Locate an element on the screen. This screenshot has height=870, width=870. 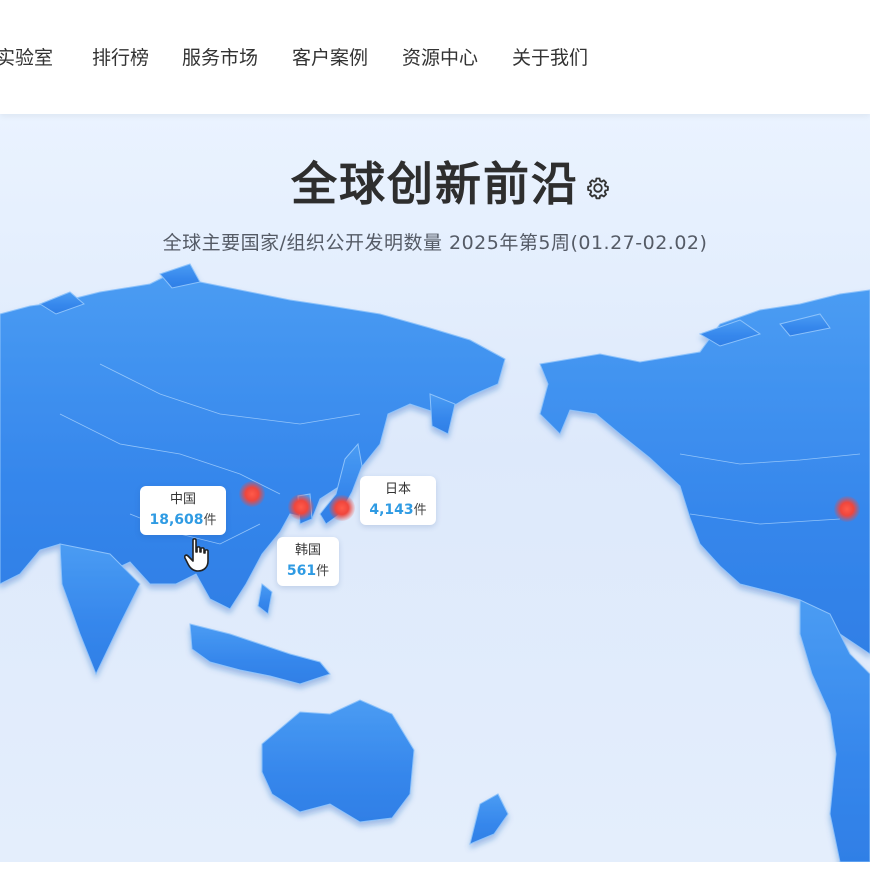
hotspot-china is located at coordinates (252, 494).